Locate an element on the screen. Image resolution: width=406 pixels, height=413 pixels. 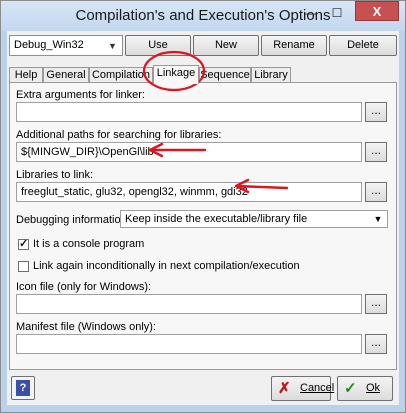
icon-file-field is located at coordinates (189, 304).